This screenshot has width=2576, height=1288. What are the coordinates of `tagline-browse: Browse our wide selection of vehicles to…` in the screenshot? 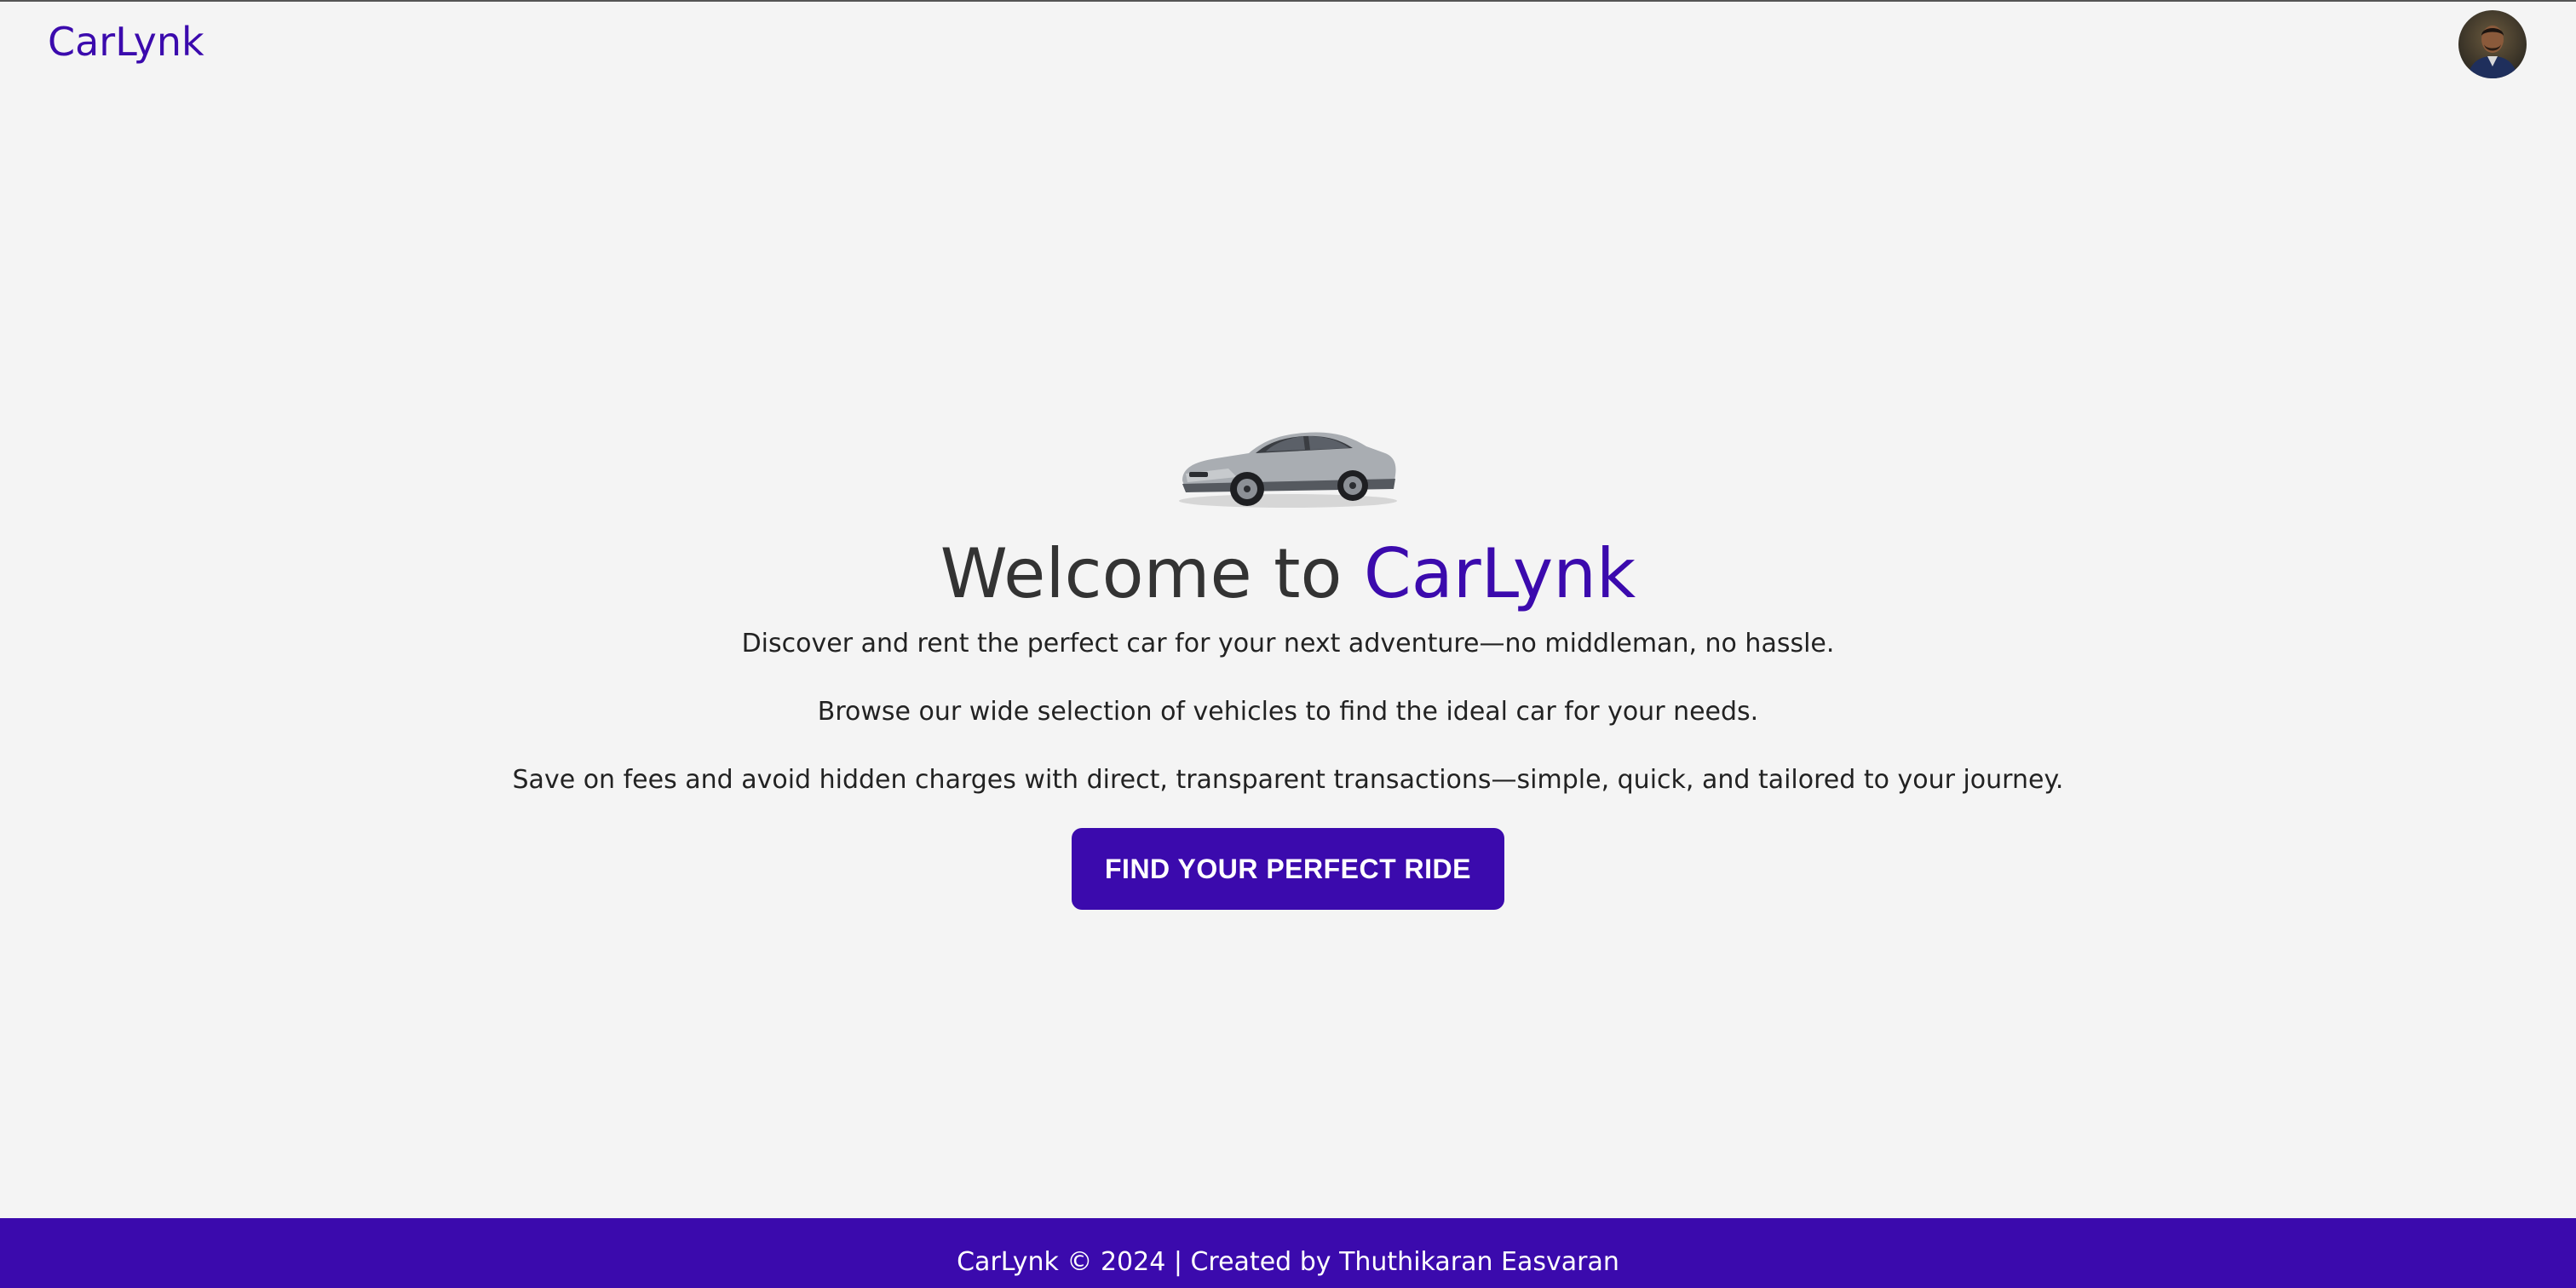 It's located at (1288, 712).